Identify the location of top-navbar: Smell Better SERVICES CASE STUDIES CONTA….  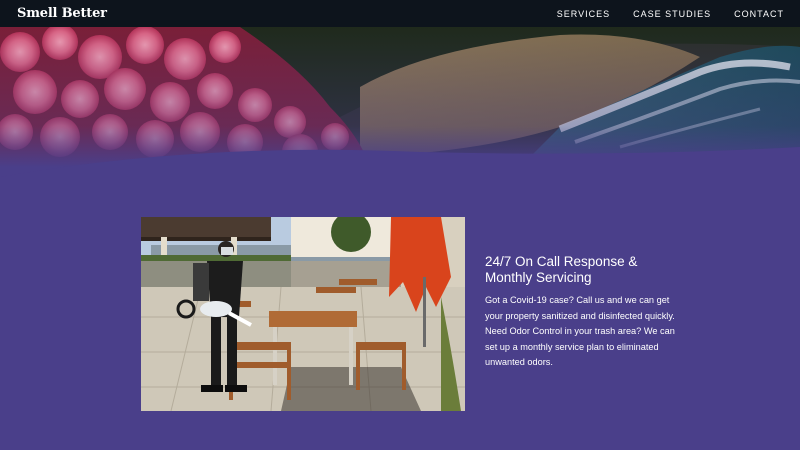
(400, 13).